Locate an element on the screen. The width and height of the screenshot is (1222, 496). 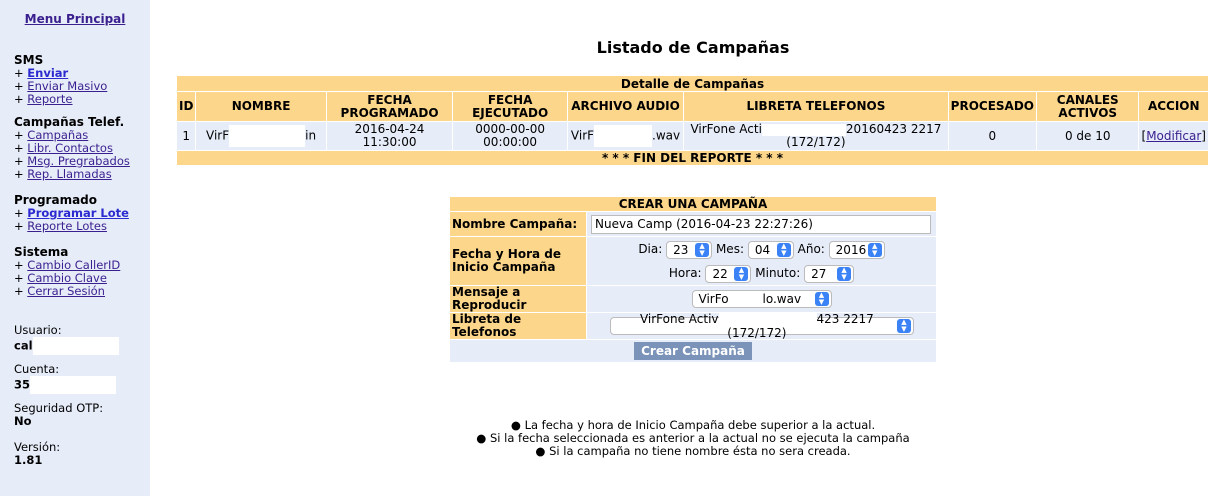
nombre-campana-input is located at coordinates (761, 224).